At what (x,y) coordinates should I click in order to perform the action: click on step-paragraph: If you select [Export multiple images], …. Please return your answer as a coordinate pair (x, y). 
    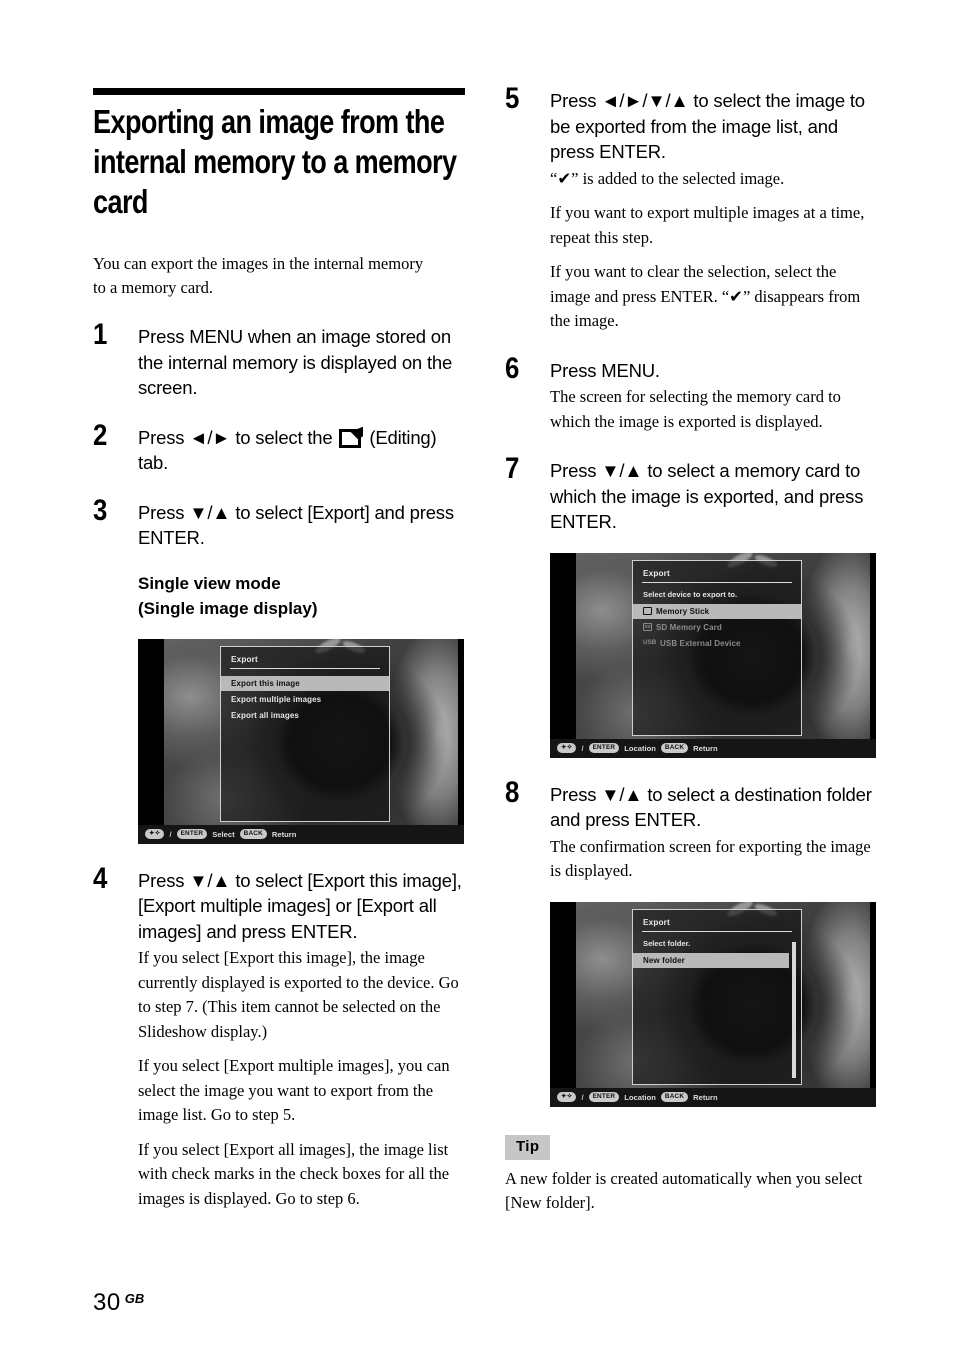
    Looking at the image, I should click on (294, 1090).